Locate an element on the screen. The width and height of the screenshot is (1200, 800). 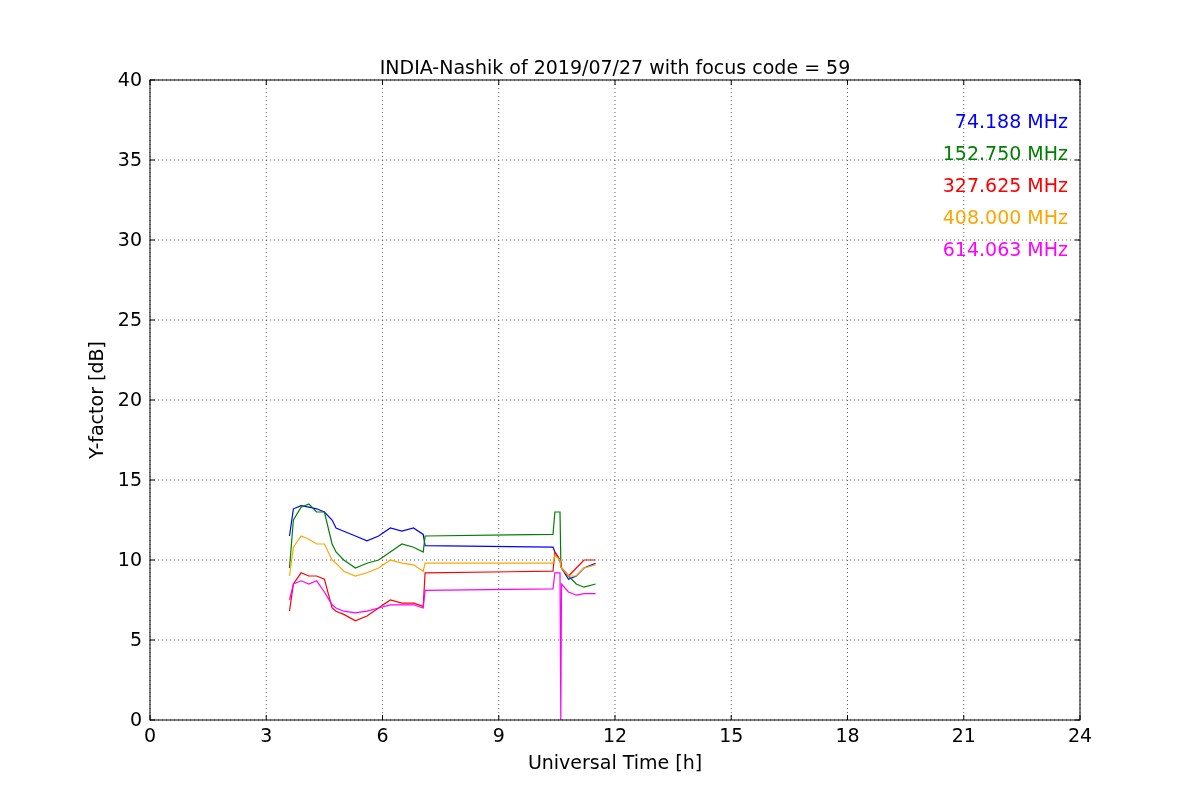
legend-label: 614.063 MHz is located at coordinates (1005, 249).